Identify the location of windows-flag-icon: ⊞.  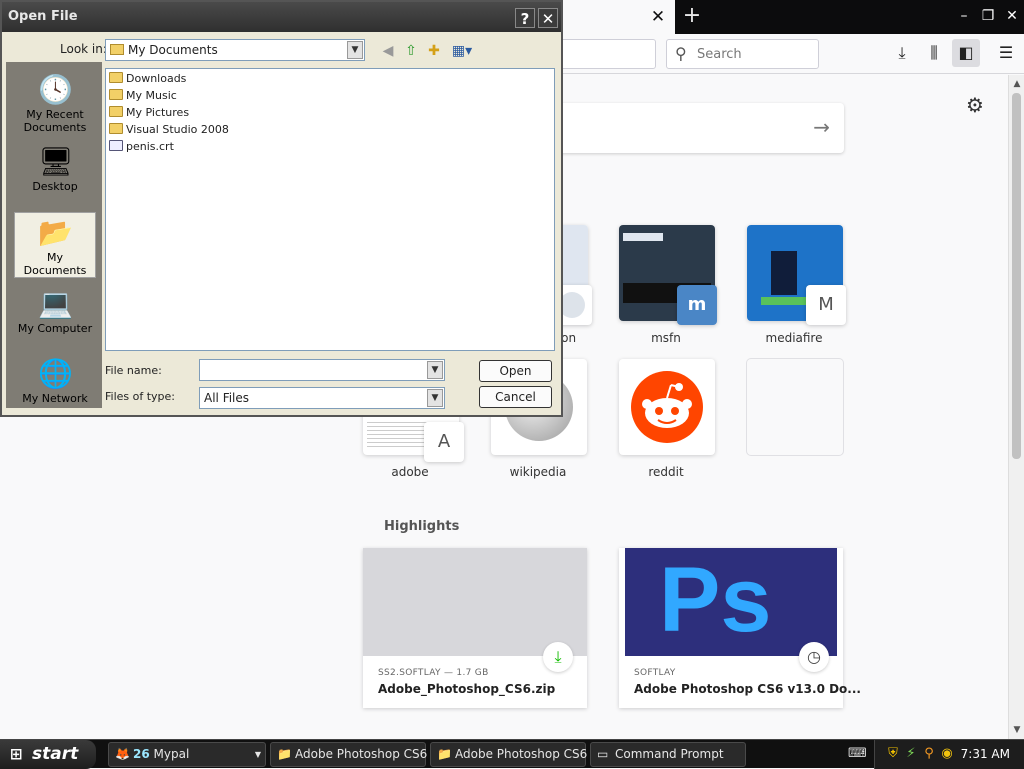
(16, 754).